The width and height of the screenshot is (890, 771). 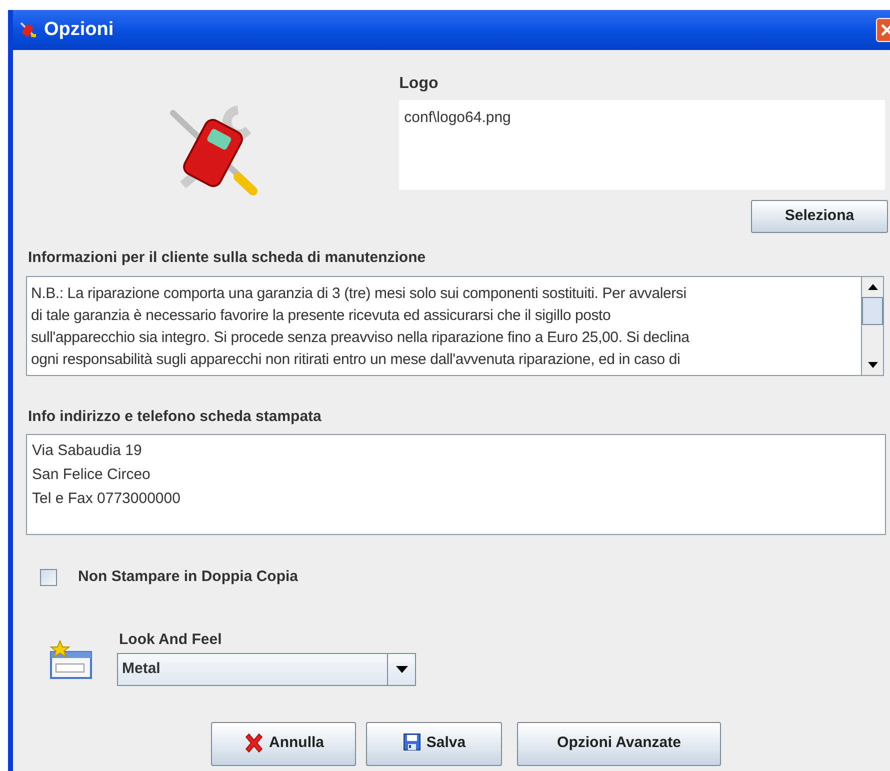 What do you see at coordinates (92, 475) in the screenshot?
I see `text-line: San Felice Circeo` at bounding box center [92, 475].